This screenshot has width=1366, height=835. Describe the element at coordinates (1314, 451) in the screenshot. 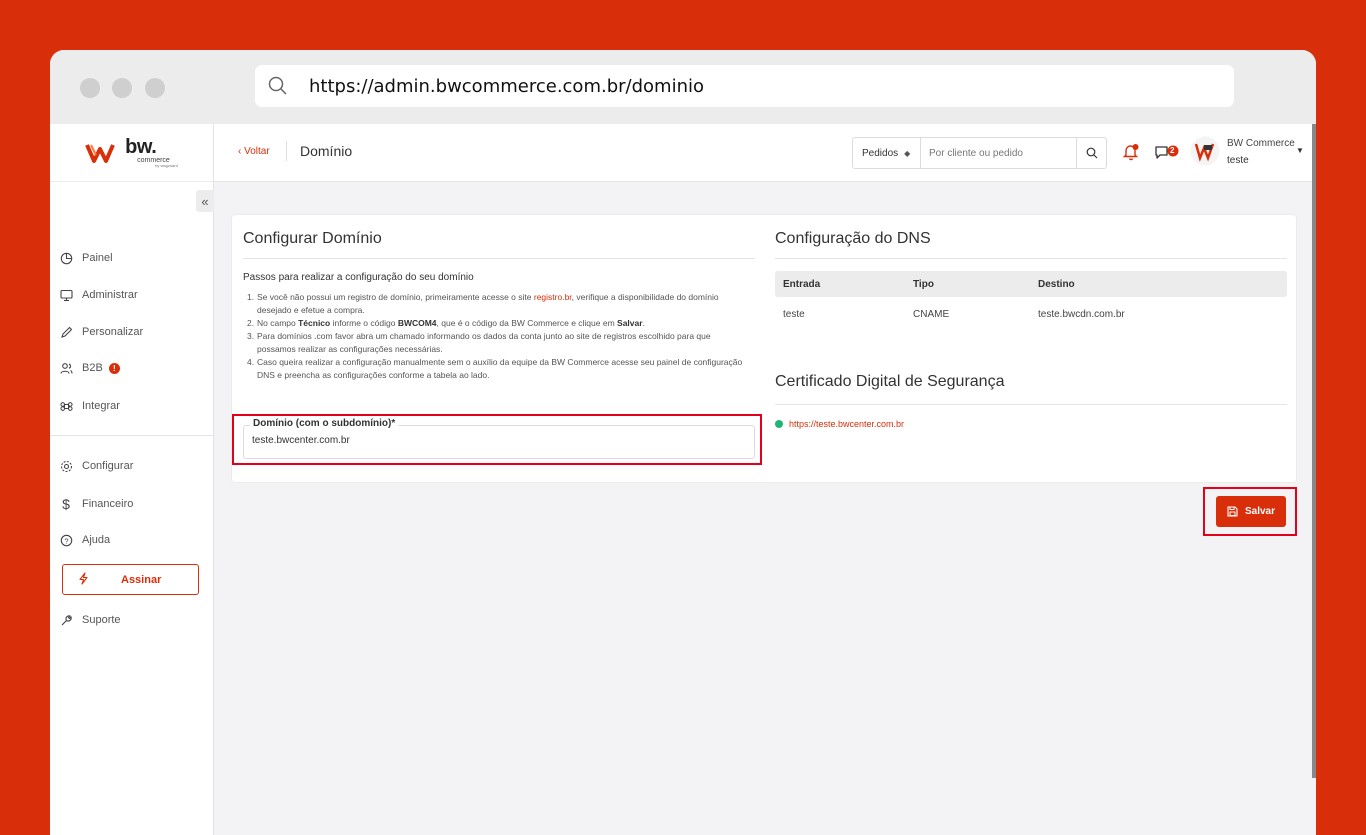

I see `scrollbar` at that location.